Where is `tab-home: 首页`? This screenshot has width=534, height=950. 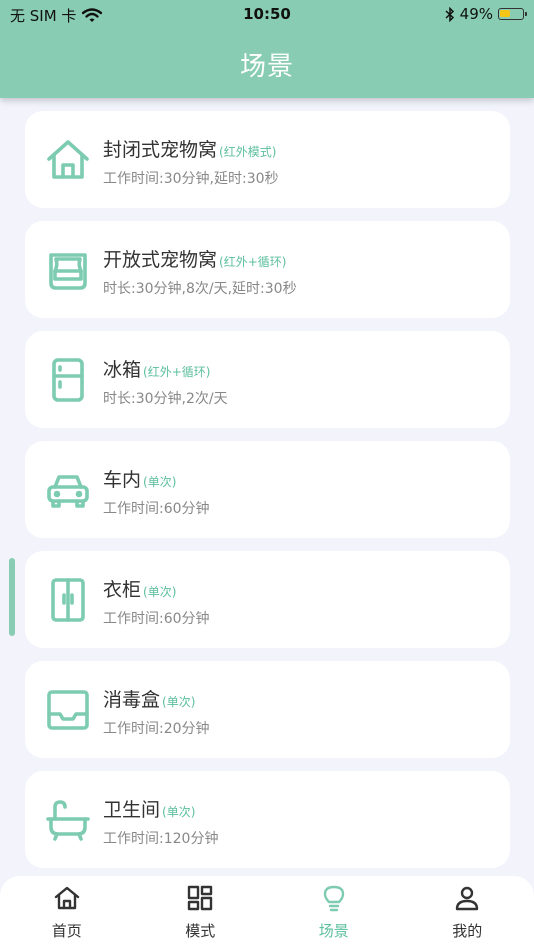
tab-home: 首页 is located at coordinates (67, 913).